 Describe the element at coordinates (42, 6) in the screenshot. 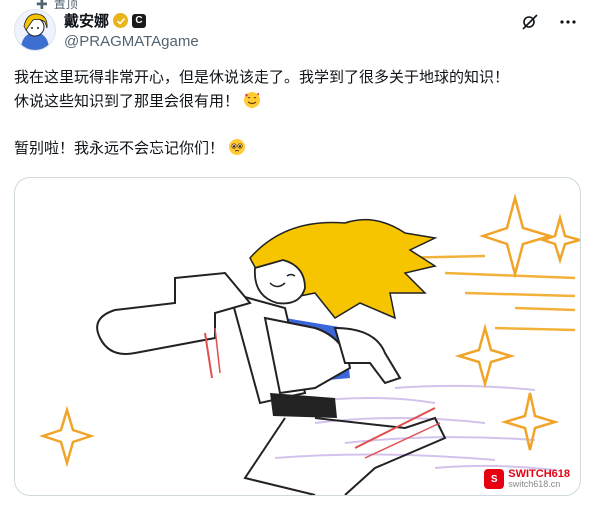

I see `pin-icon: ✚` at that location.